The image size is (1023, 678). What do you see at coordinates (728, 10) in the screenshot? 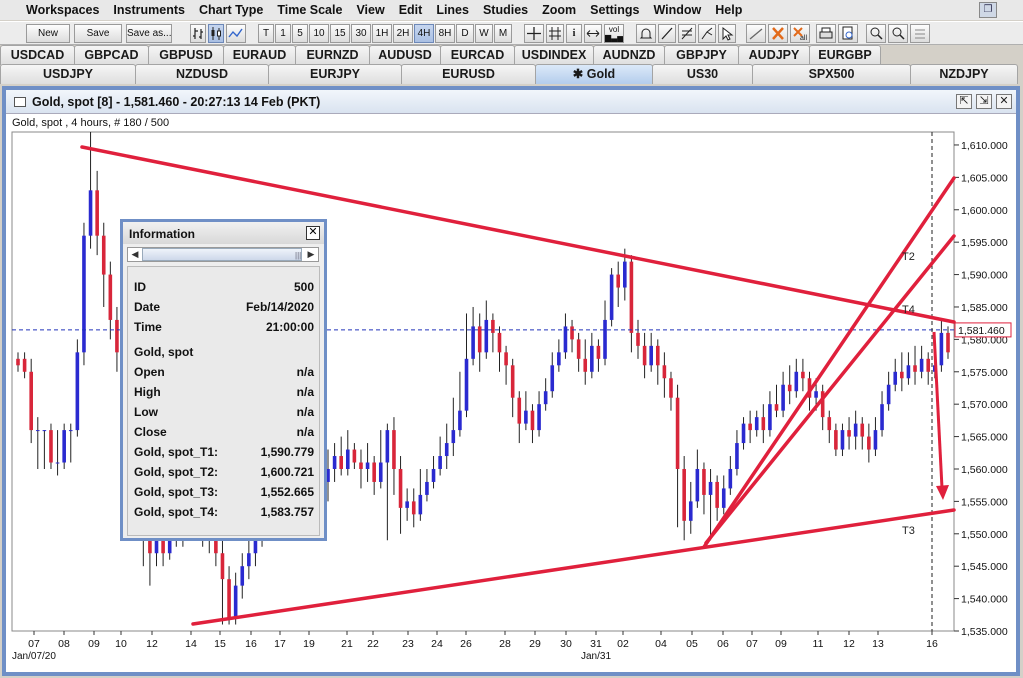
I see `menu-help: Help` at bounding box center [728, 10].